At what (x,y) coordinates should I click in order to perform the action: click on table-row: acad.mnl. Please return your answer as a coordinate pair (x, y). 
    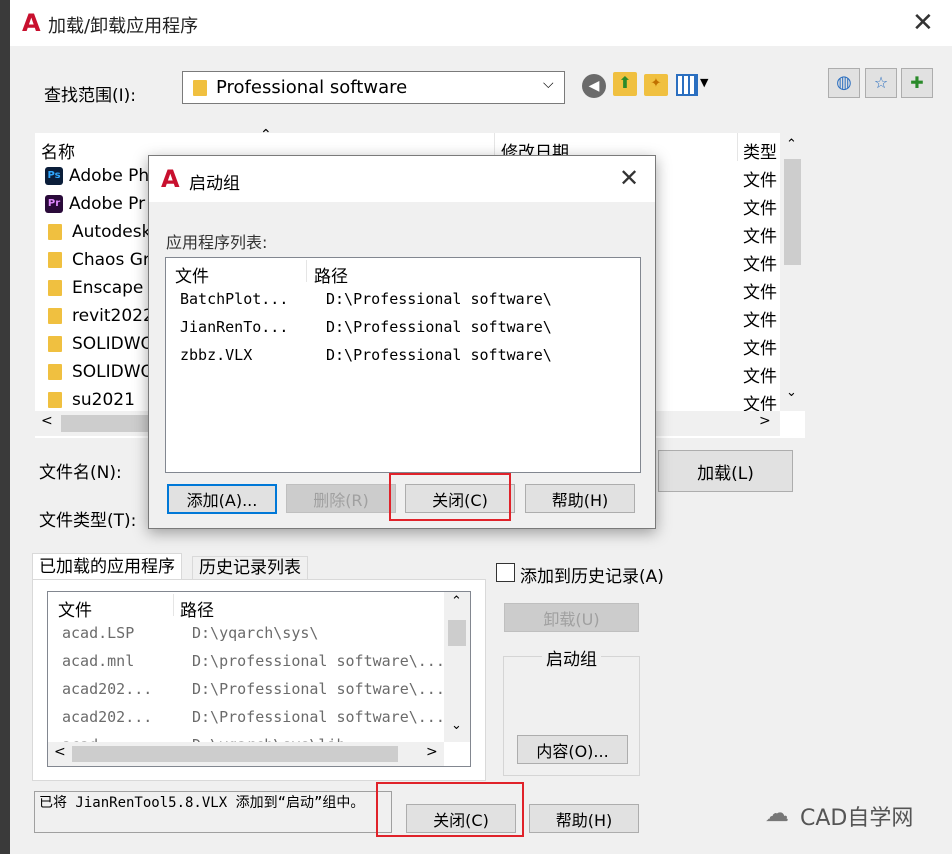
    Looking at the image, I should click on (98, 661).